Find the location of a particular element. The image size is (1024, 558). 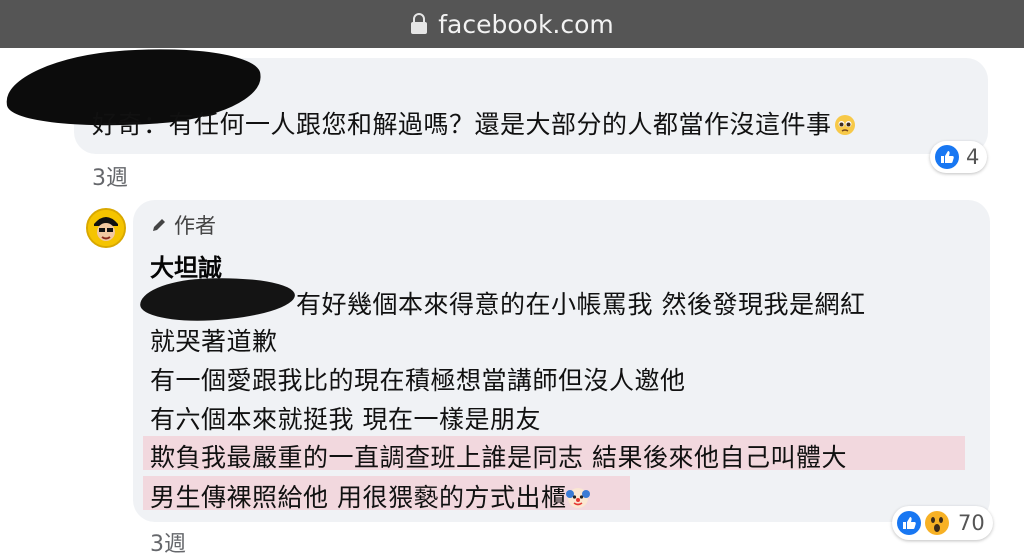

author-badge: 作者 is located at coordinates (183, 225).